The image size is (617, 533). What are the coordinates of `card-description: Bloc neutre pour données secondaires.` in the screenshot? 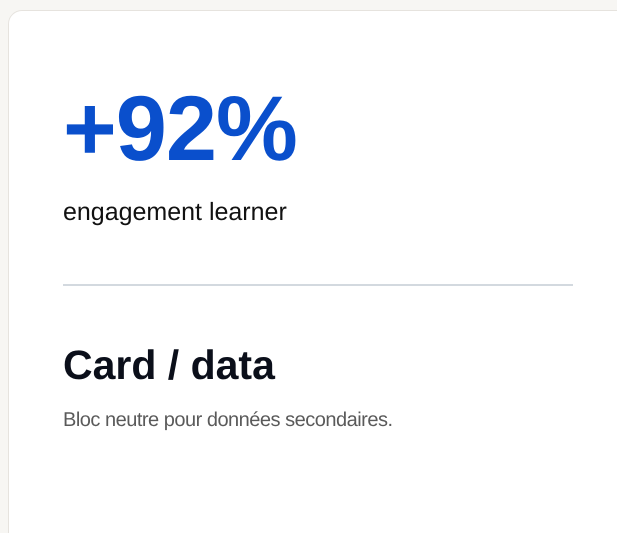 It's located at (228, 420).